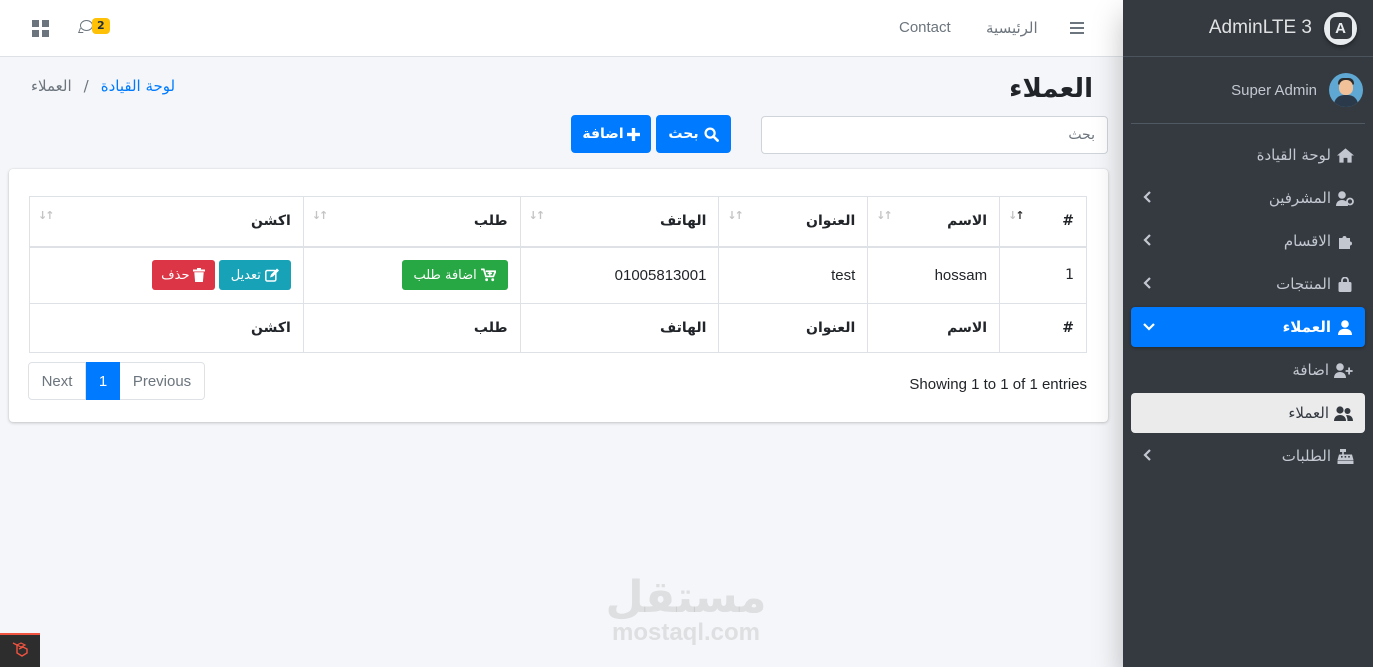  What do you see at coordinates (633, 134) in the screenshot?
I see `plus-icon` at bounding box center [633, 134].